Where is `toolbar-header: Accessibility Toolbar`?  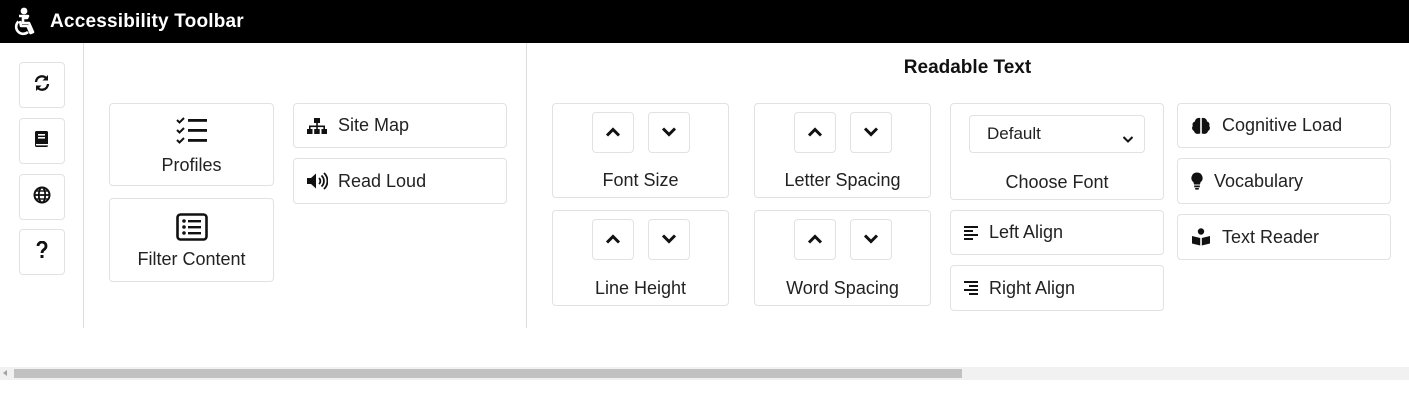 toolbar-header: Accessibility Toolbar is located at coordinates (704, 21).